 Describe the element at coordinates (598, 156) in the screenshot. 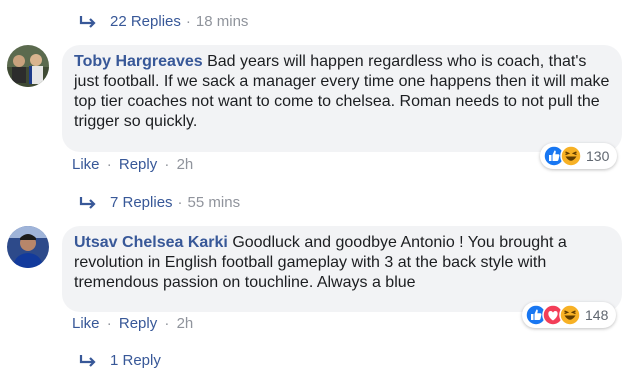

I see `reaction-count: 130` at that location.